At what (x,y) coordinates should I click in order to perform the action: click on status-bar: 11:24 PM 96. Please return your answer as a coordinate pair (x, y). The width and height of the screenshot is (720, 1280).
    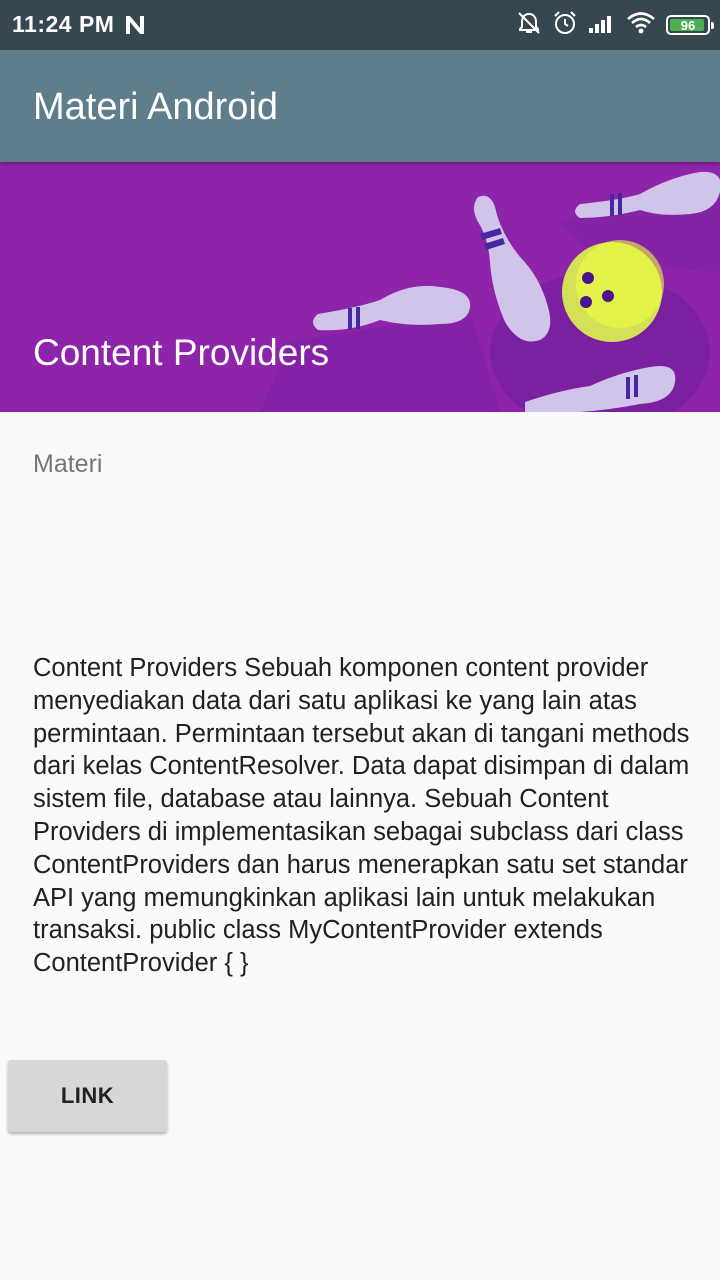
    Looking at the image, I should click on (360, 25).